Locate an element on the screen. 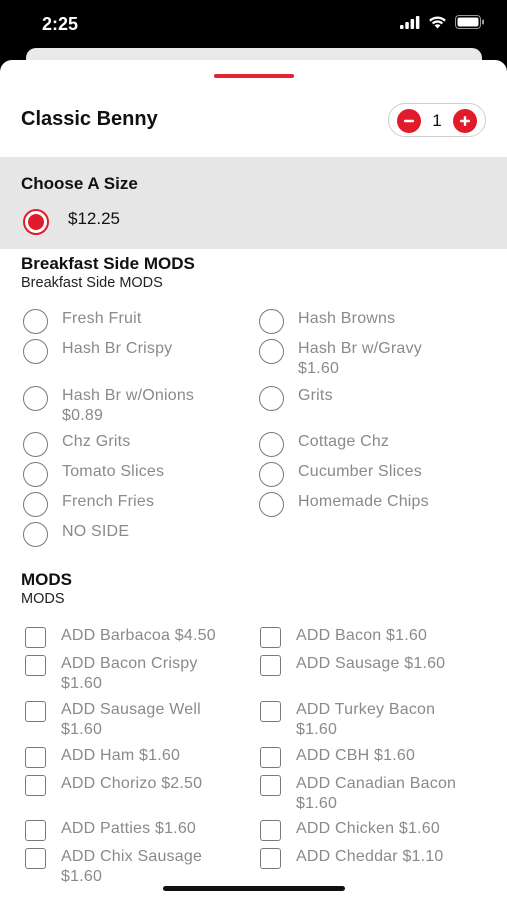 The image size is (507, 900). side-option: NO SIDE is located at coordinates (76, 534).